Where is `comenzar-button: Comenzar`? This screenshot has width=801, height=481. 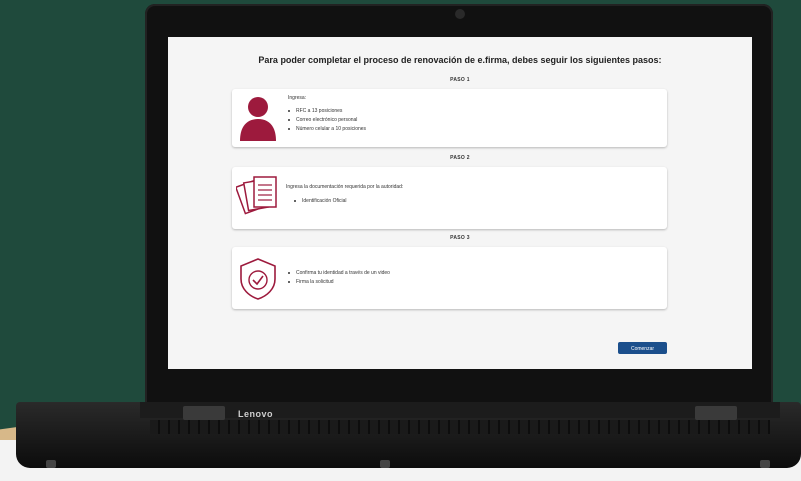 comenzar-button: Comenzar is located at coordinates (642, 348).